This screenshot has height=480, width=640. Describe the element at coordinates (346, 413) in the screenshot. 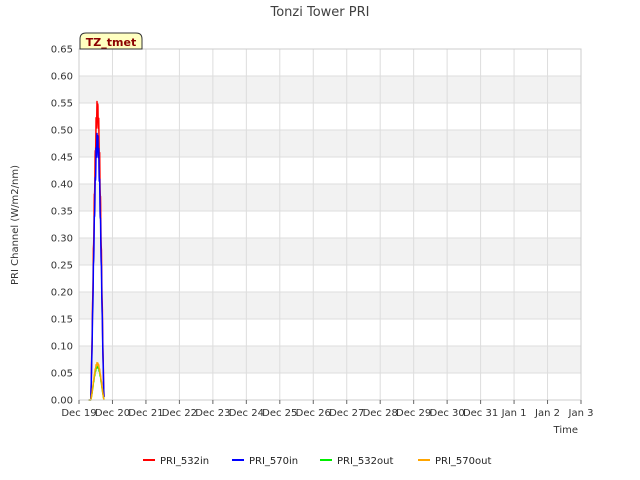

I see `x-tick-label: Dec 27` at that location.